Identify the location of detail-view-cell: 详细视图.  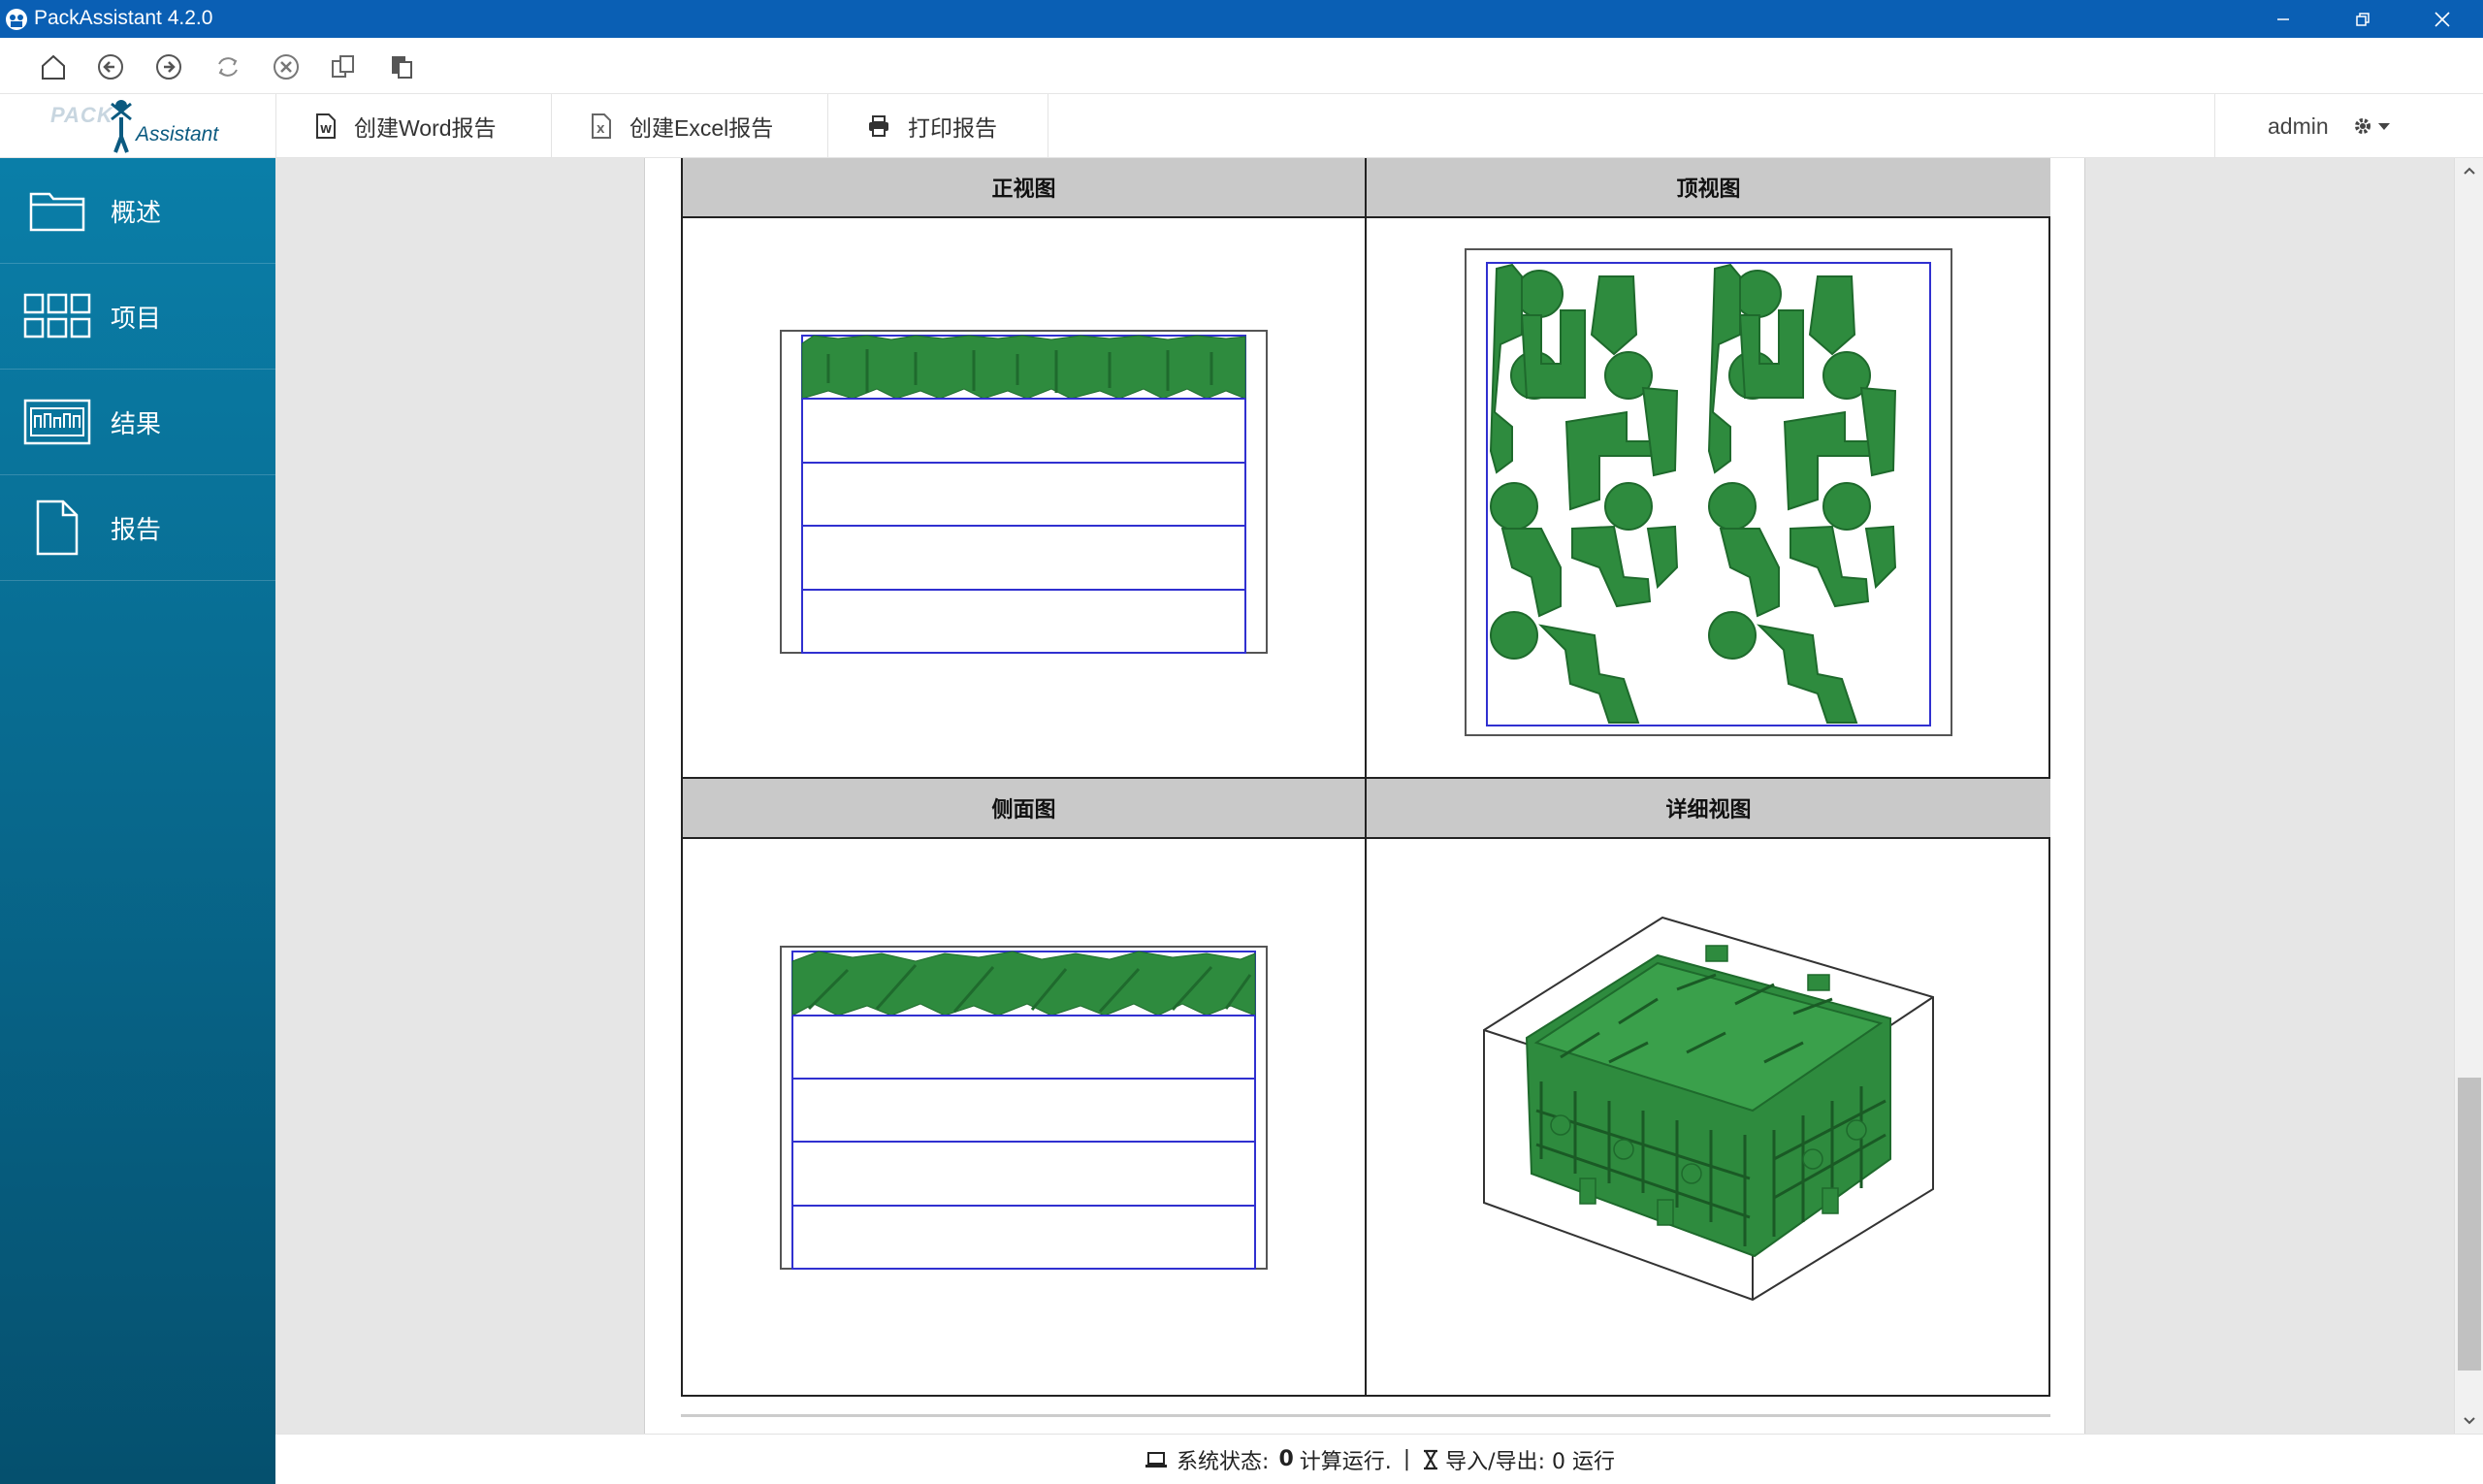
(1709, 1088).